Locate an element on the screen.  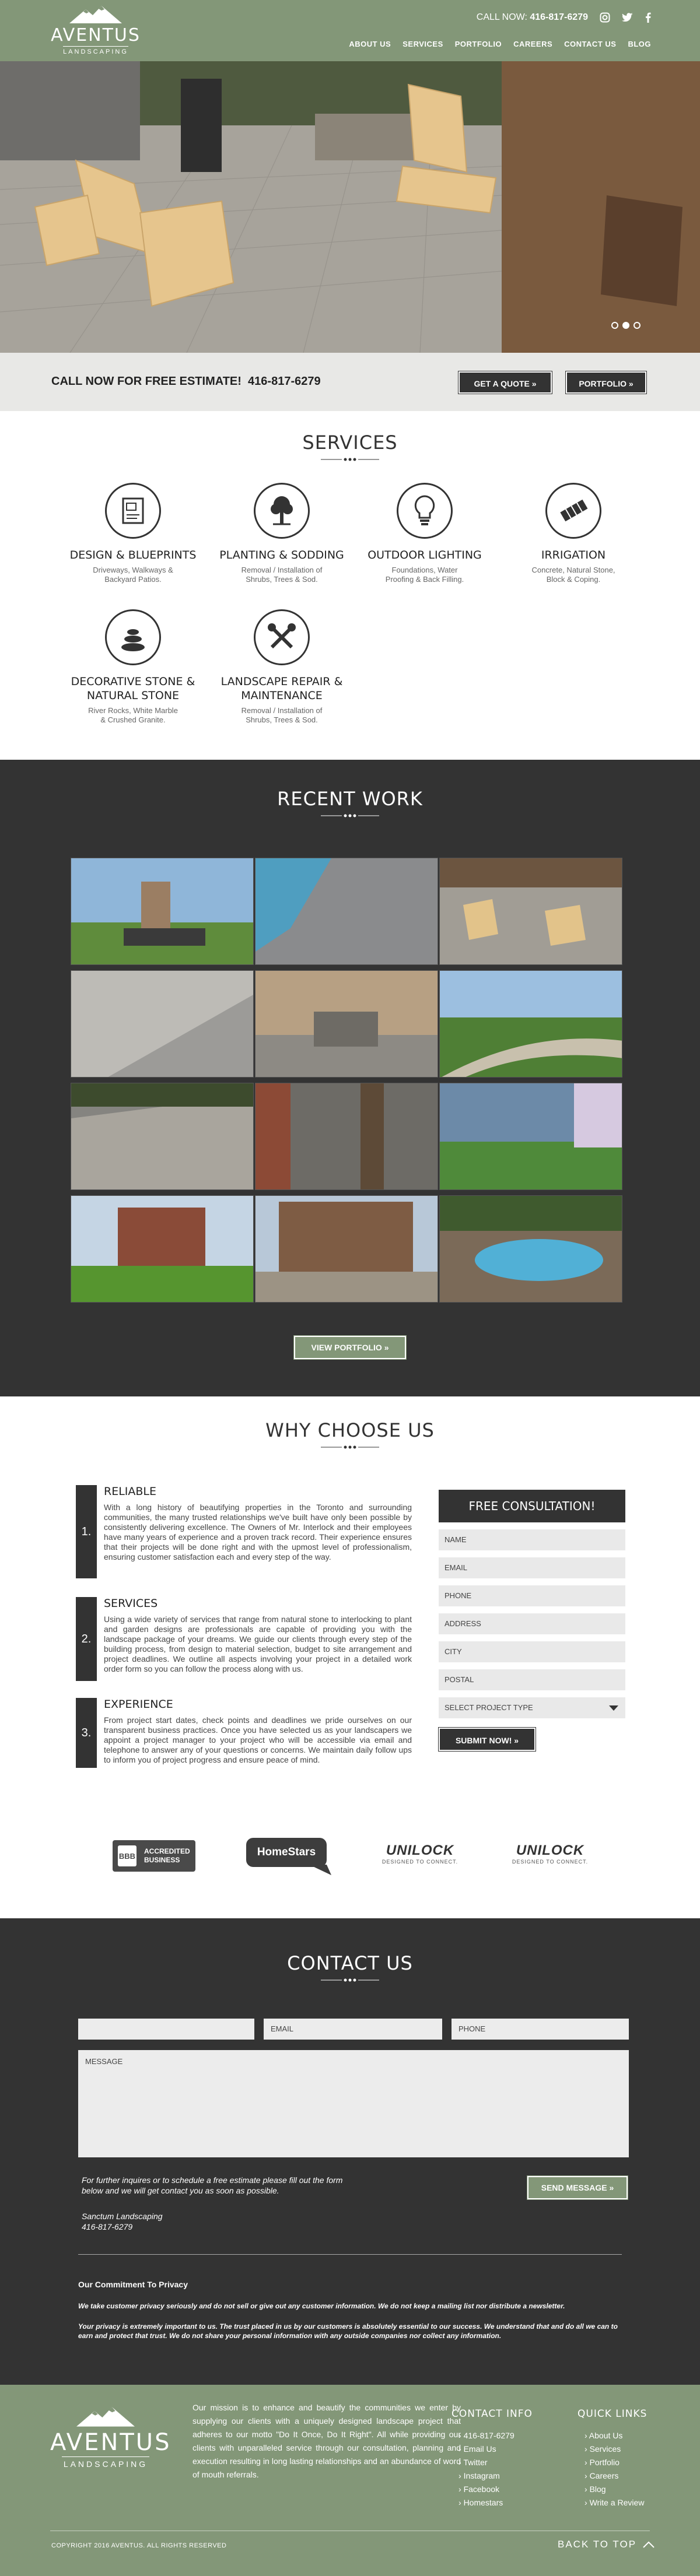
email-field: EMAIL is located at coordinates (532, 1567).